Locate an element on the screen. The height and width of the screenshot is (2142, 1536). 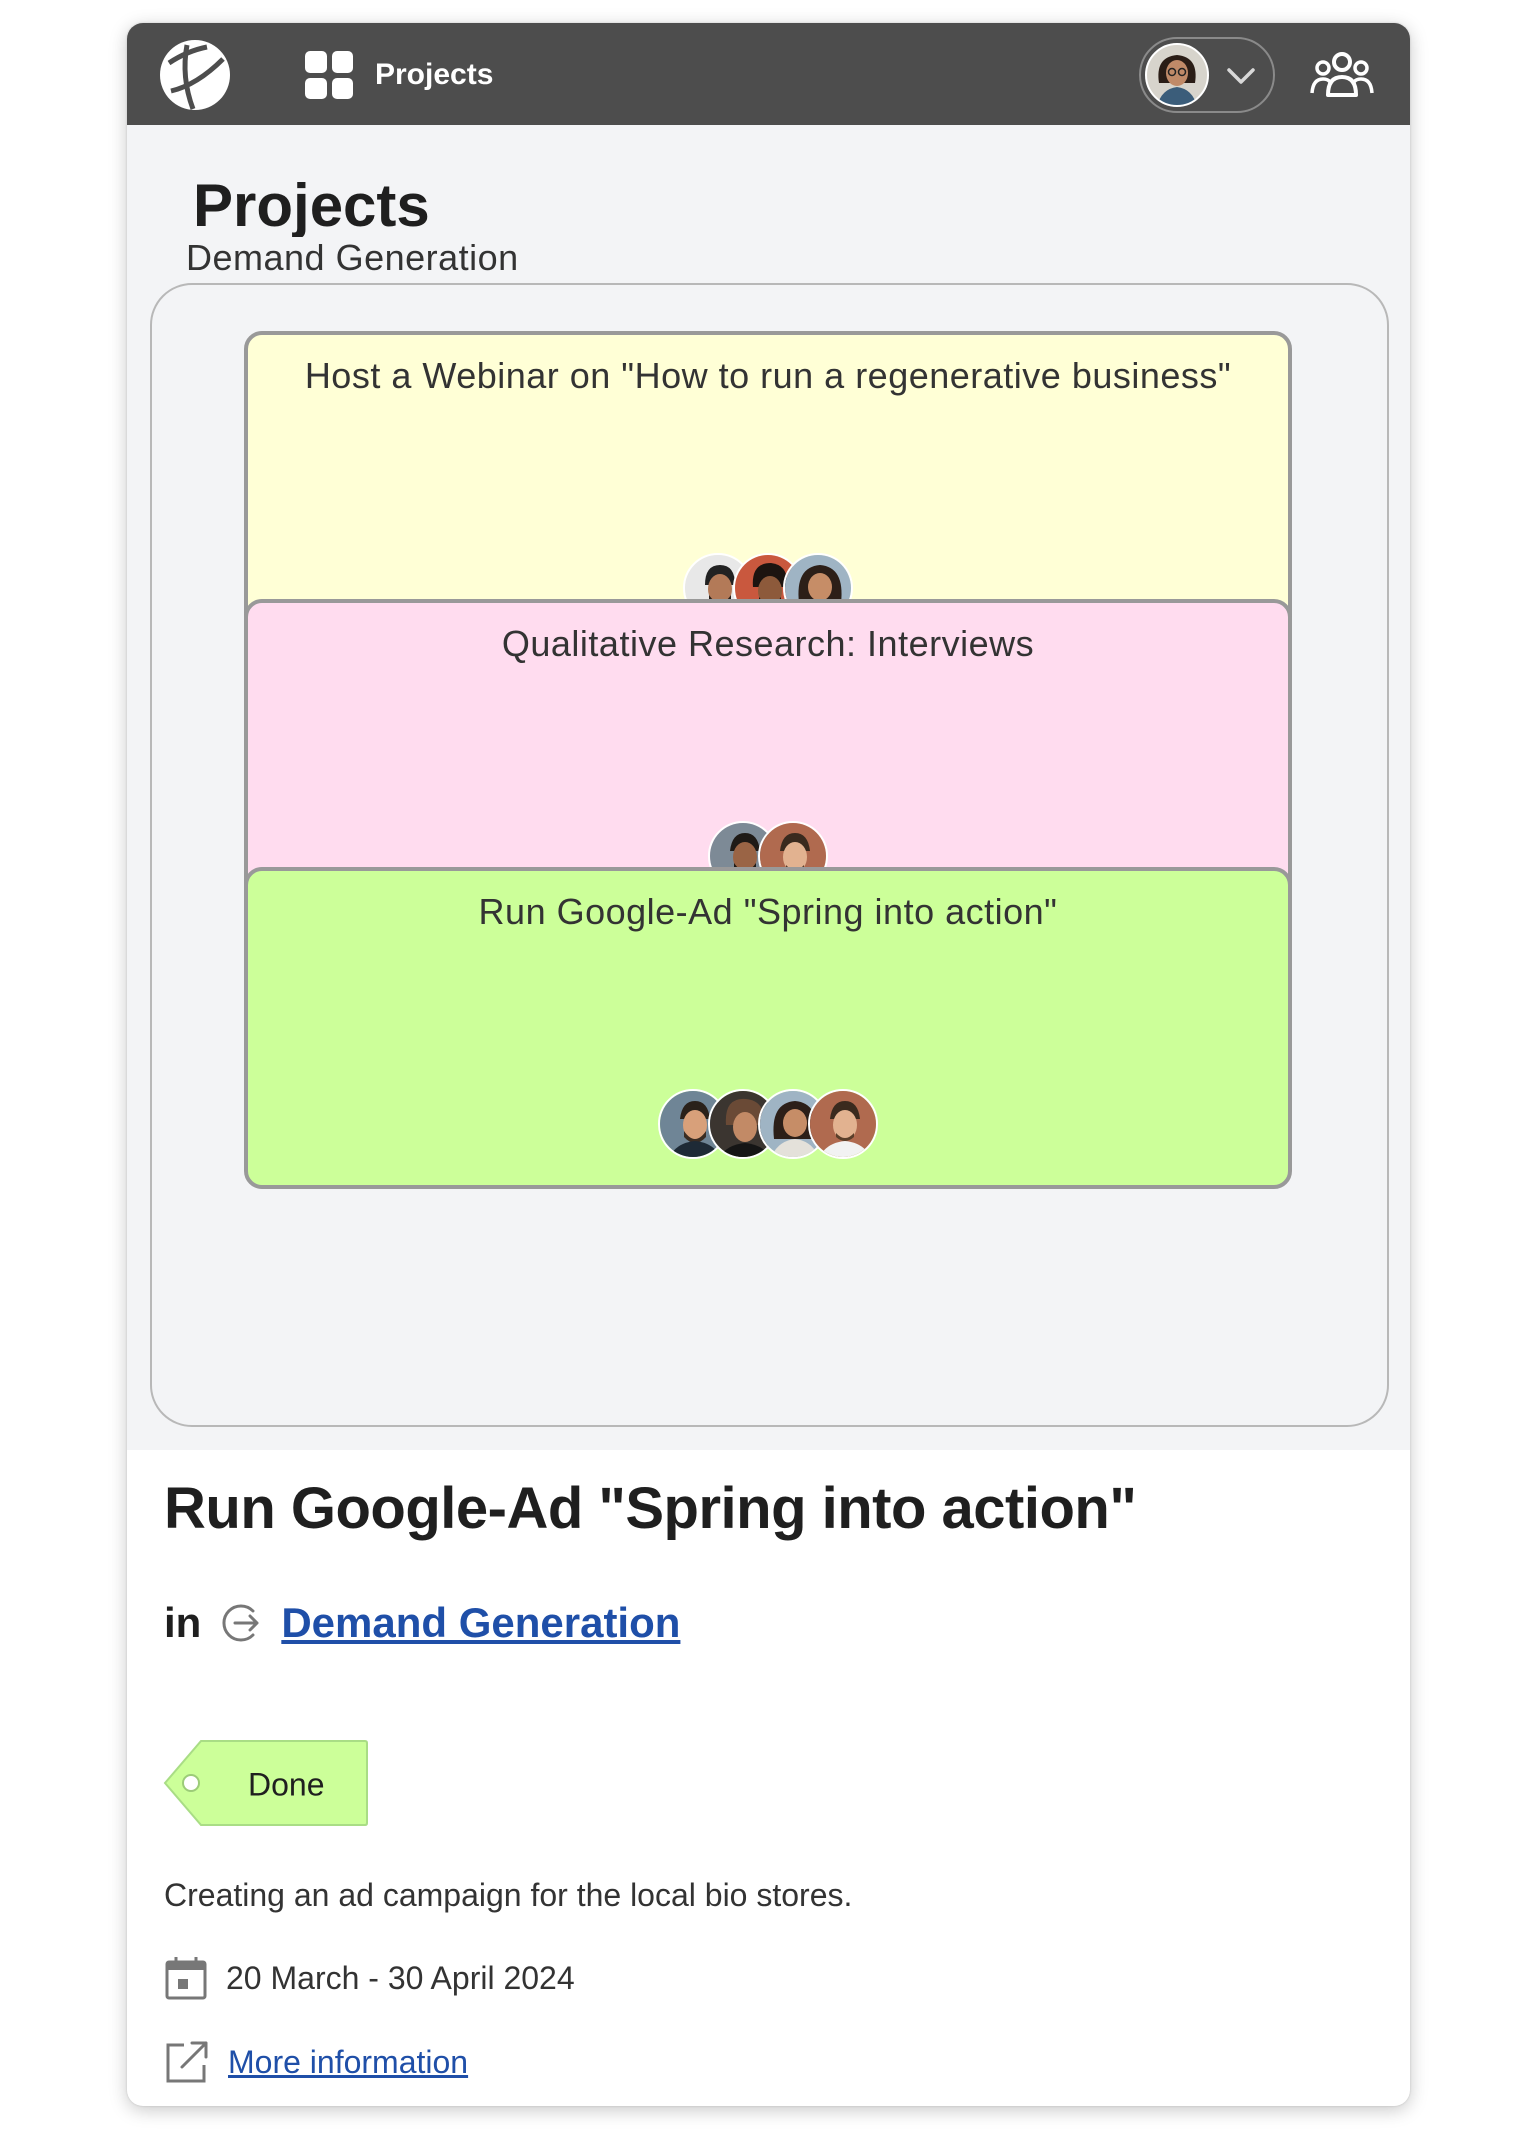
group-link-icon is located at coordinates (240, 1623).